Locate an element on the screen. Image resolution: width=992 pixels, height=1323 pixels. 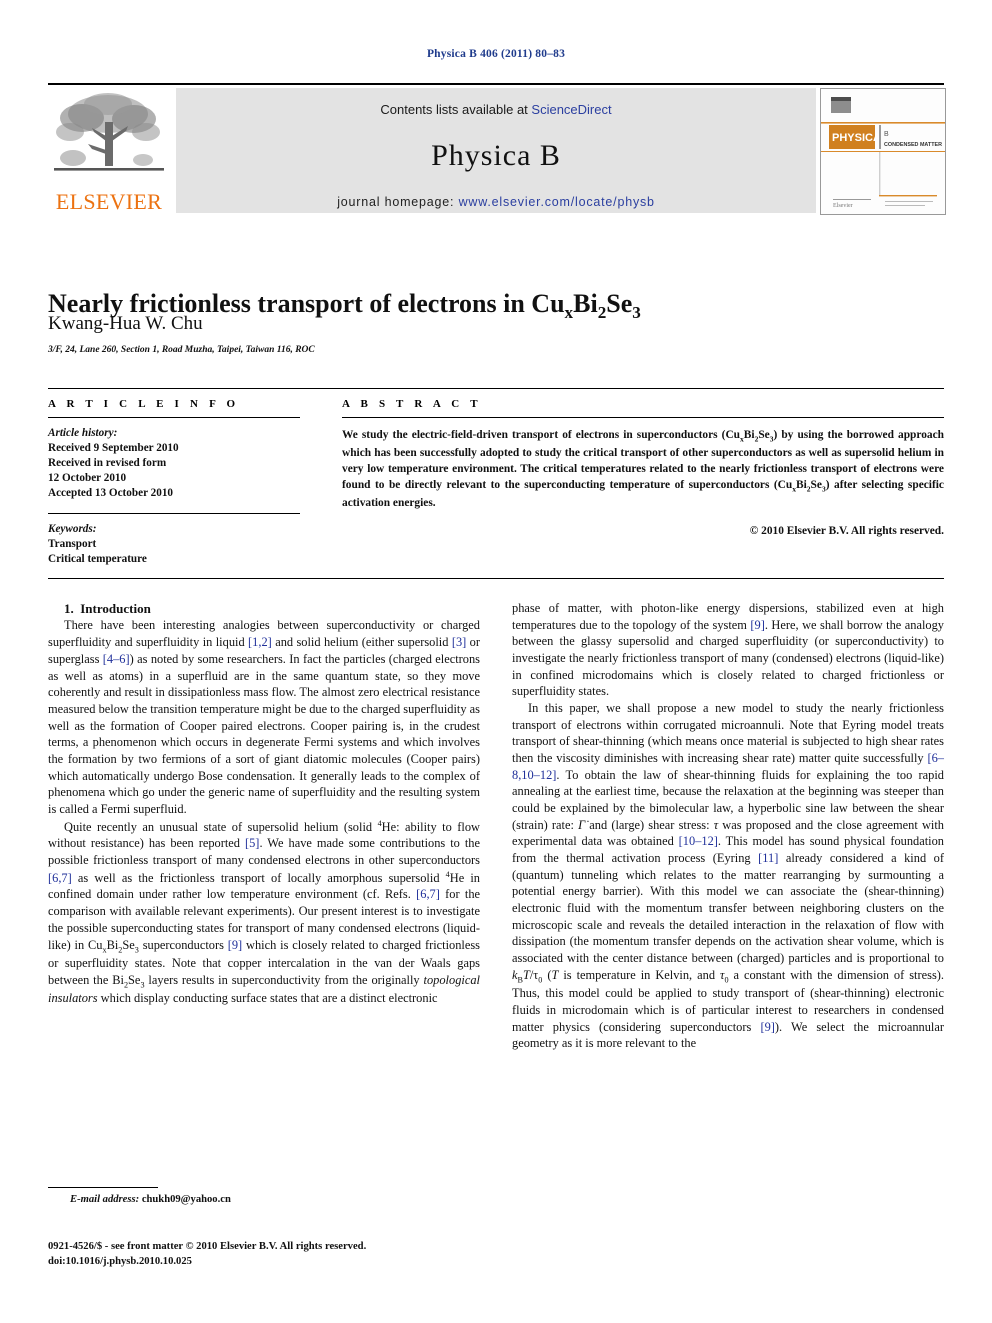
article-history-label: Article history: is located at coordinates (83, 433).